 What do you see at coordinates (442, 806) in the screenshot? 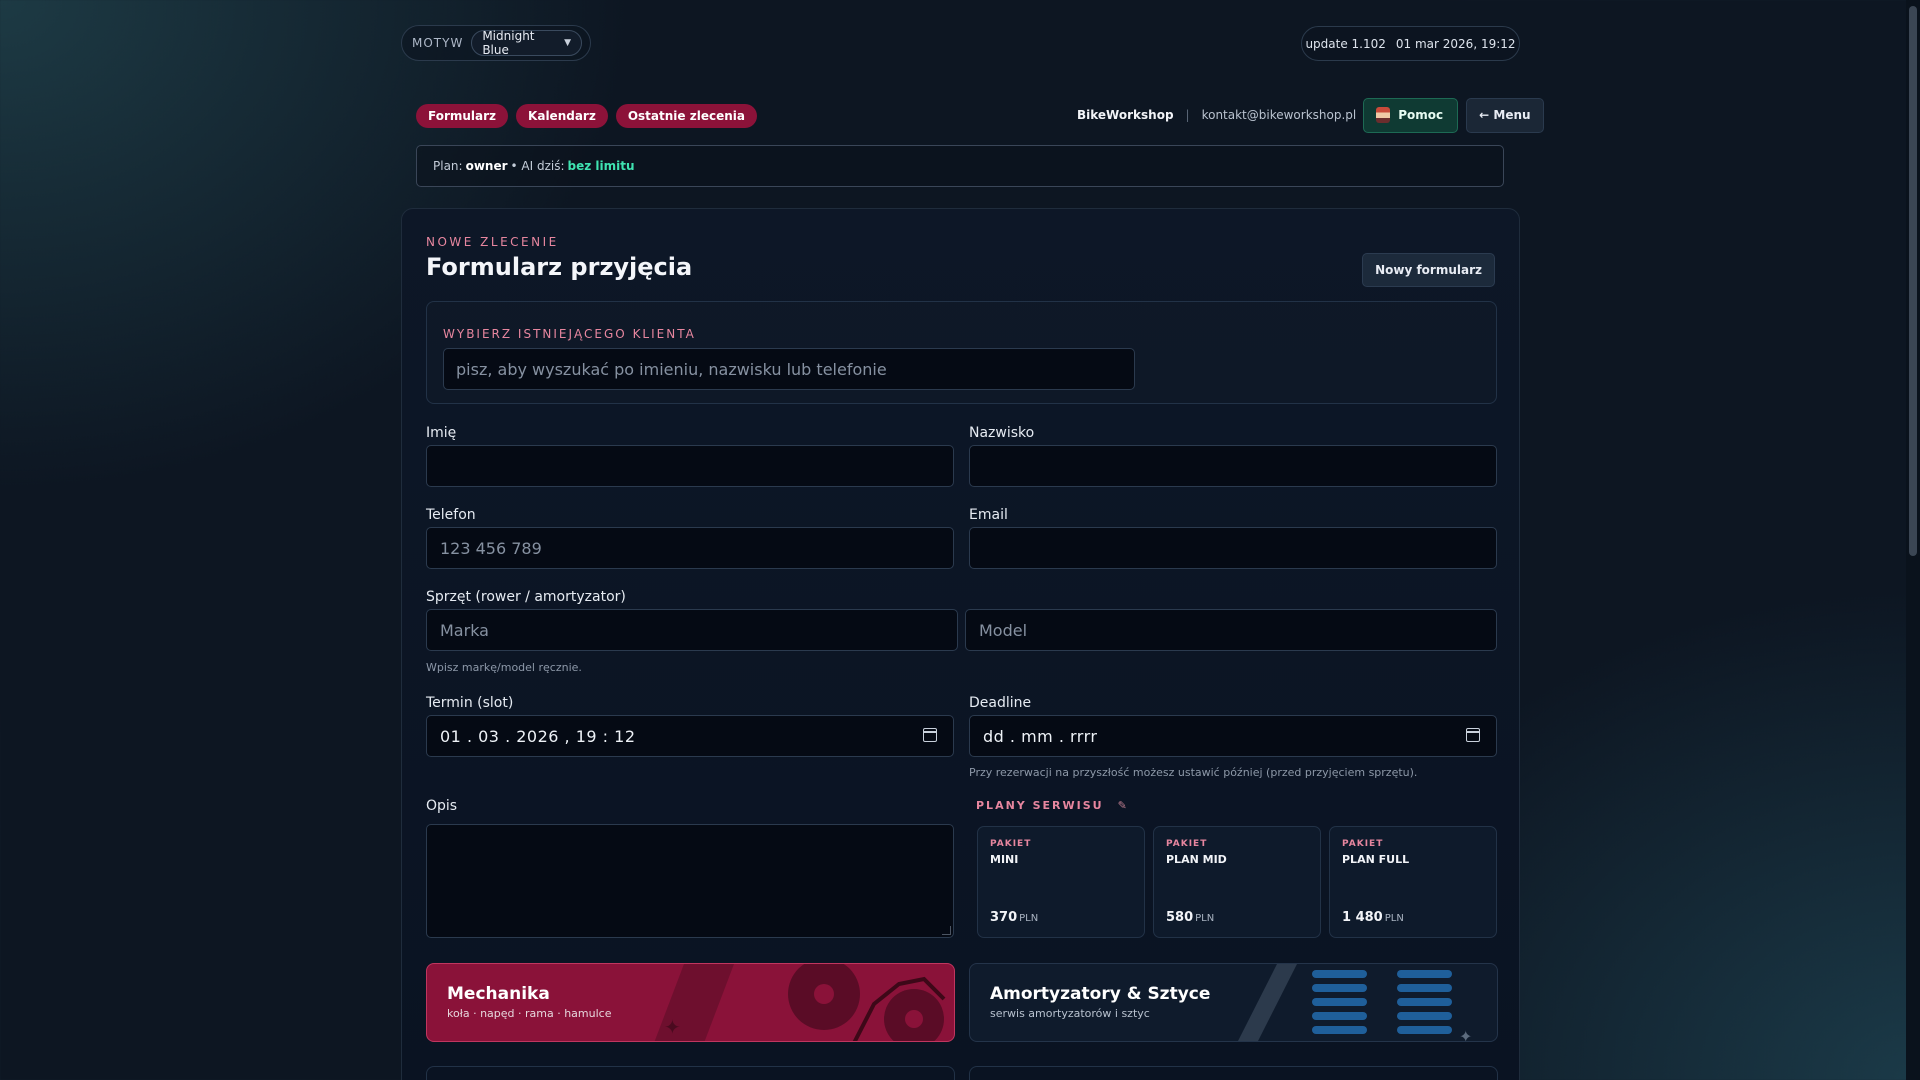
I see `description-label: Opis` at bounding box center [442, 806].